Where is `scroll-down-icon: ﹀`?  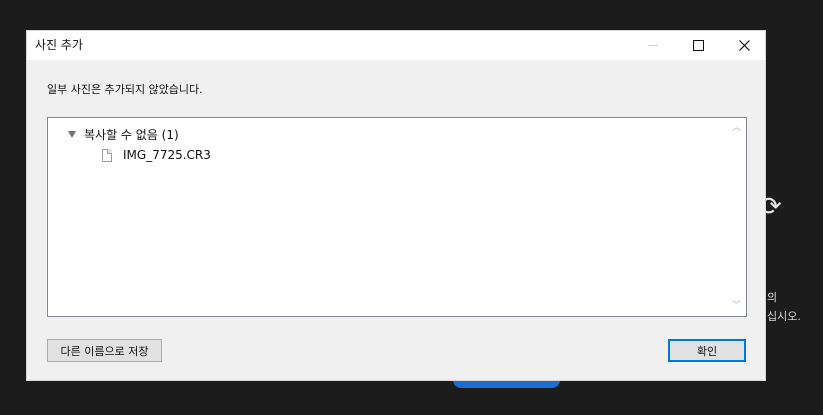 scroll-down-icon: ﹀ is located at coordinates (736, 306).